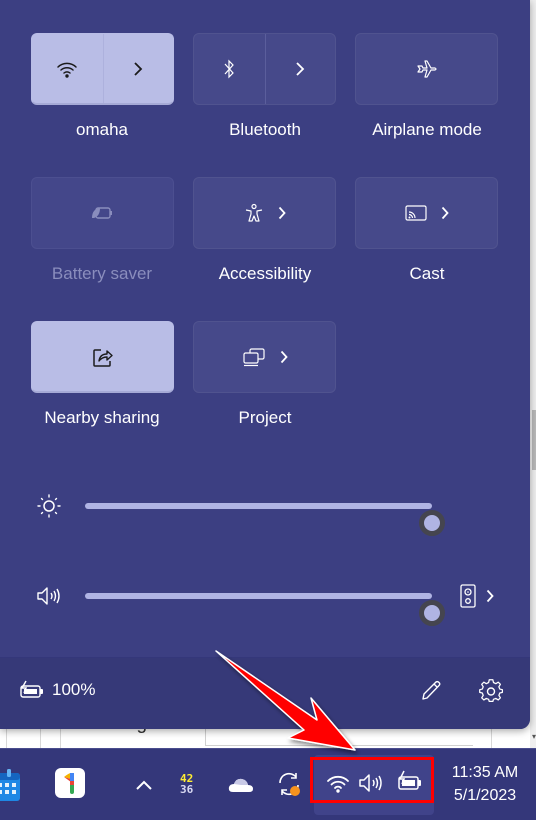  I want to click on weather-low: 36, so click(187, 789).